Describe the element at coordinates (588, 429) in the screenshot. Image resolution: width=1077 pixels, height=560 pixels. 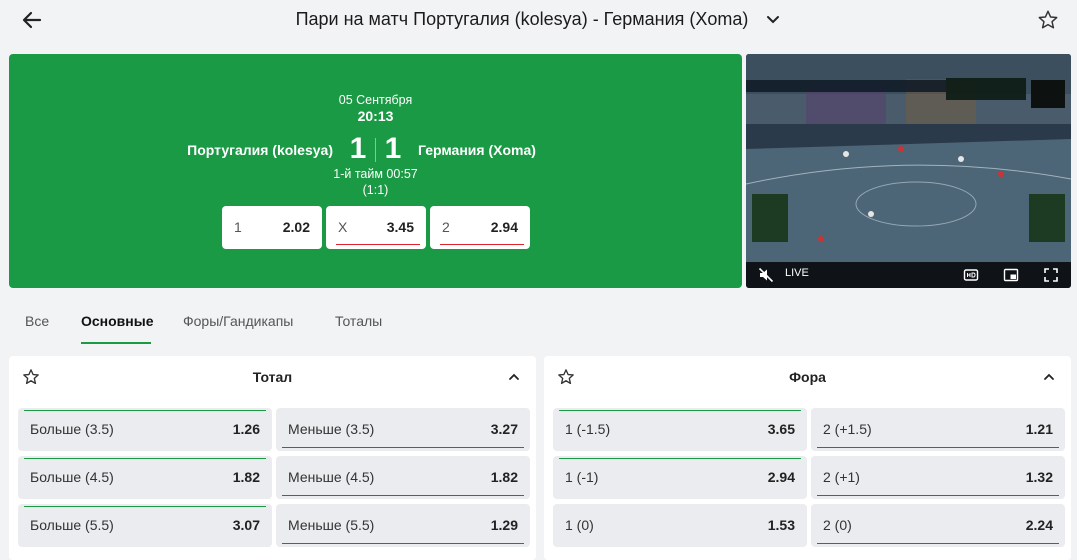
I see `bet-label: 1 (-1.5)` at that location.